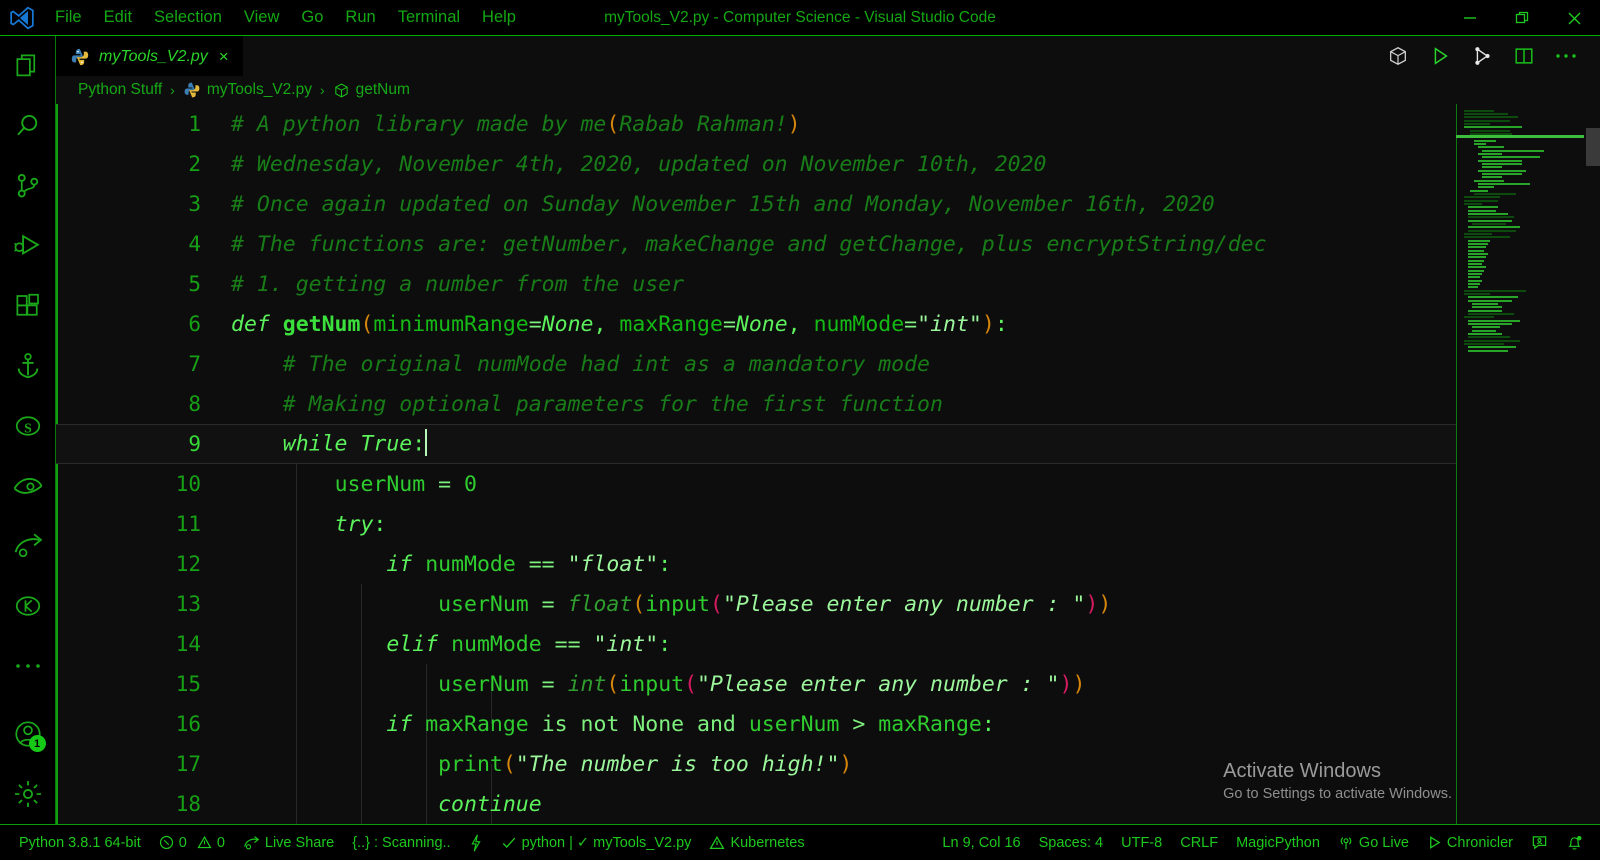 The width and height of the screenshot is (1600, 860). What do you see at coordinates (261, 17) in the screenshot?
I see `menu-item-view: View` at bounding box center [261, 17].